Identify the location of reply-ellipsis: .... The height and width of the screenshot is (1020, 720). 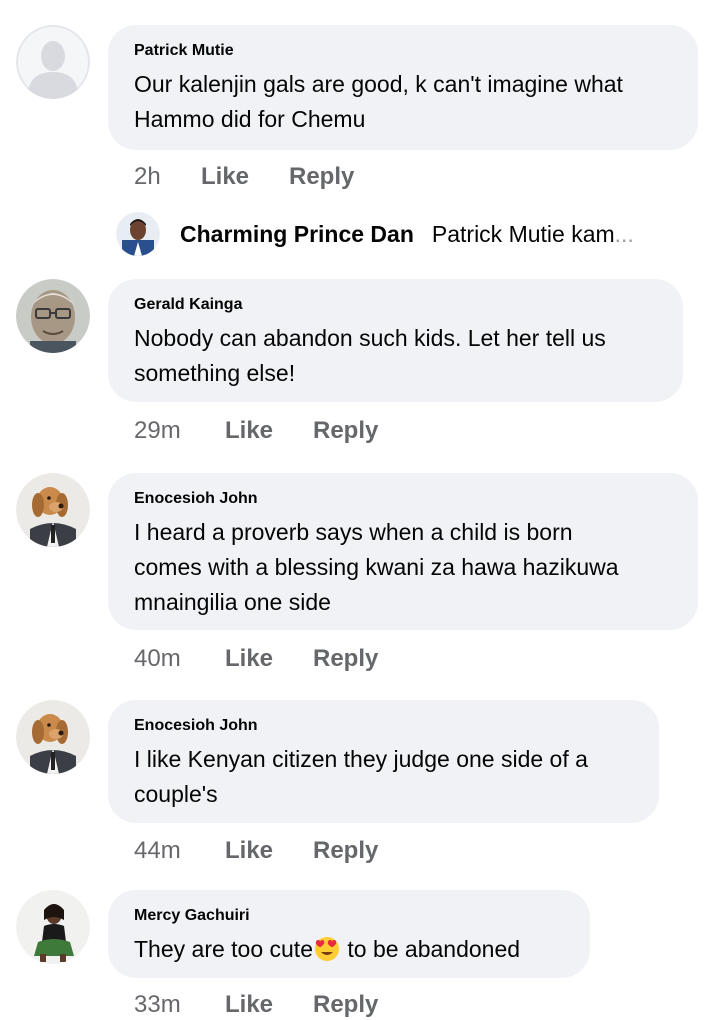
(624, 233).